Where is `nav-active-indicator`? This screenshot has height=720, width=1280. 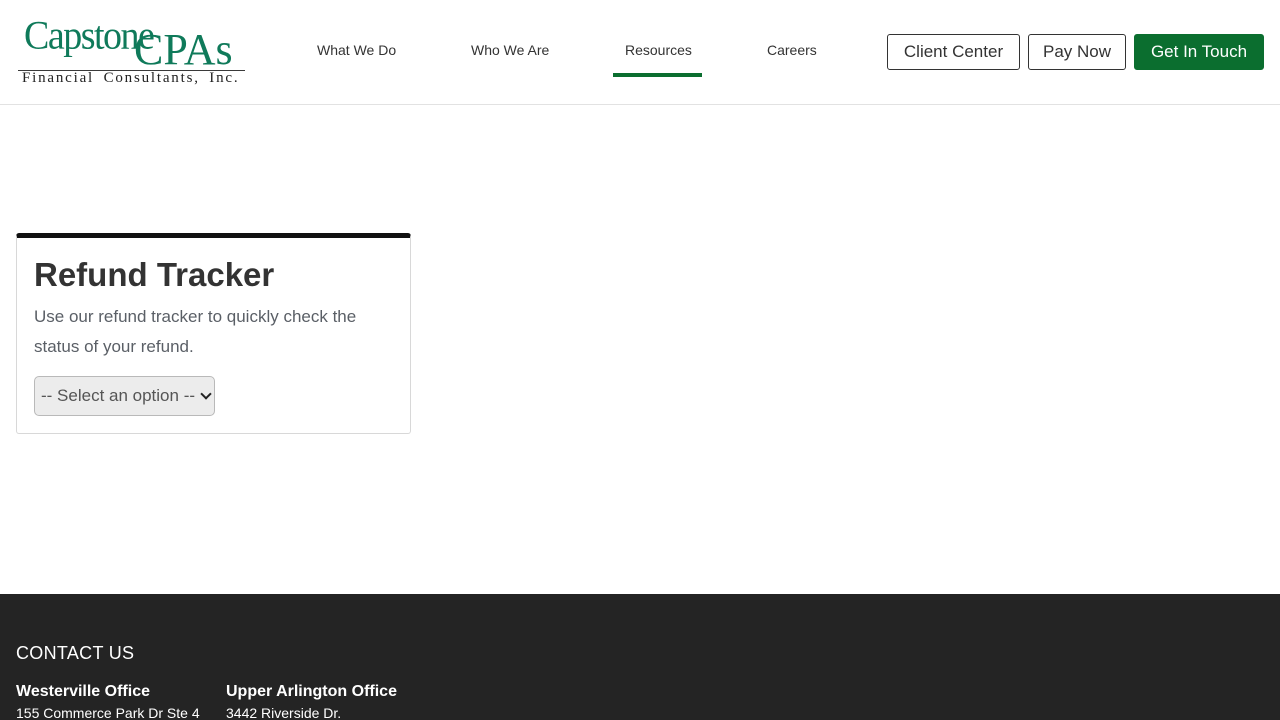 nav-active-indicator is located at coordinates (657, 75).